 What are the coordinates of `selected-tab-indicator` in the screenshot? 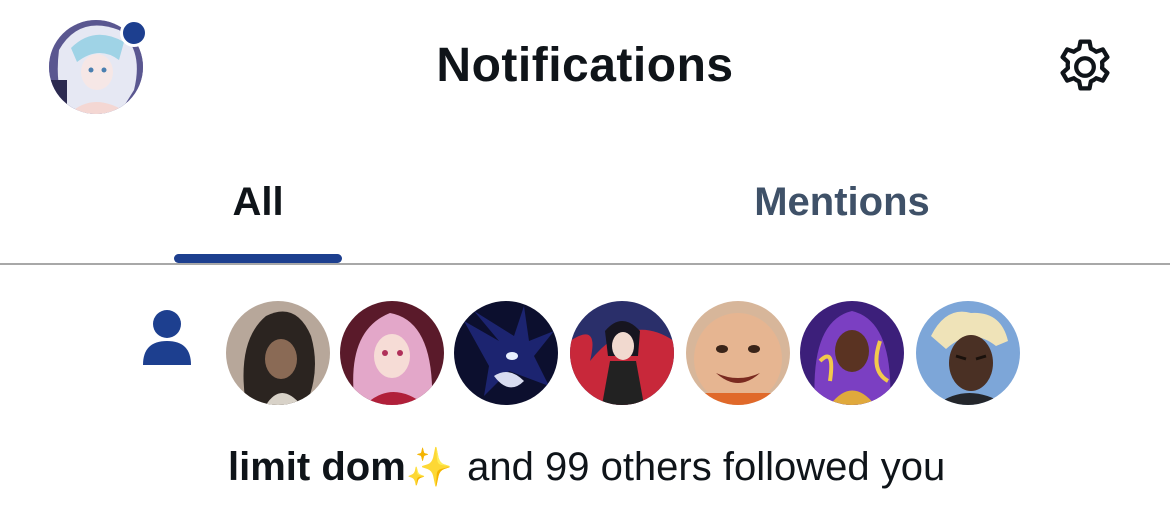 It's located at (258, 258).